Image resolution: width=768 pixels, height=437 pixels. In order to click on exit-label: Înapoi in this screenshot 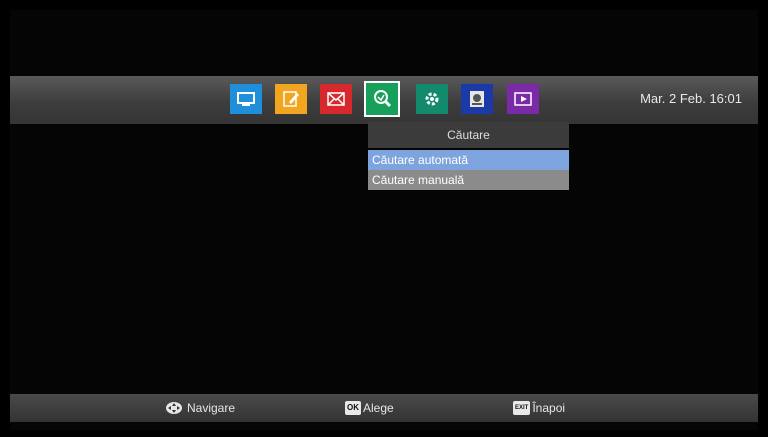, I will do `click(549, 408)`.